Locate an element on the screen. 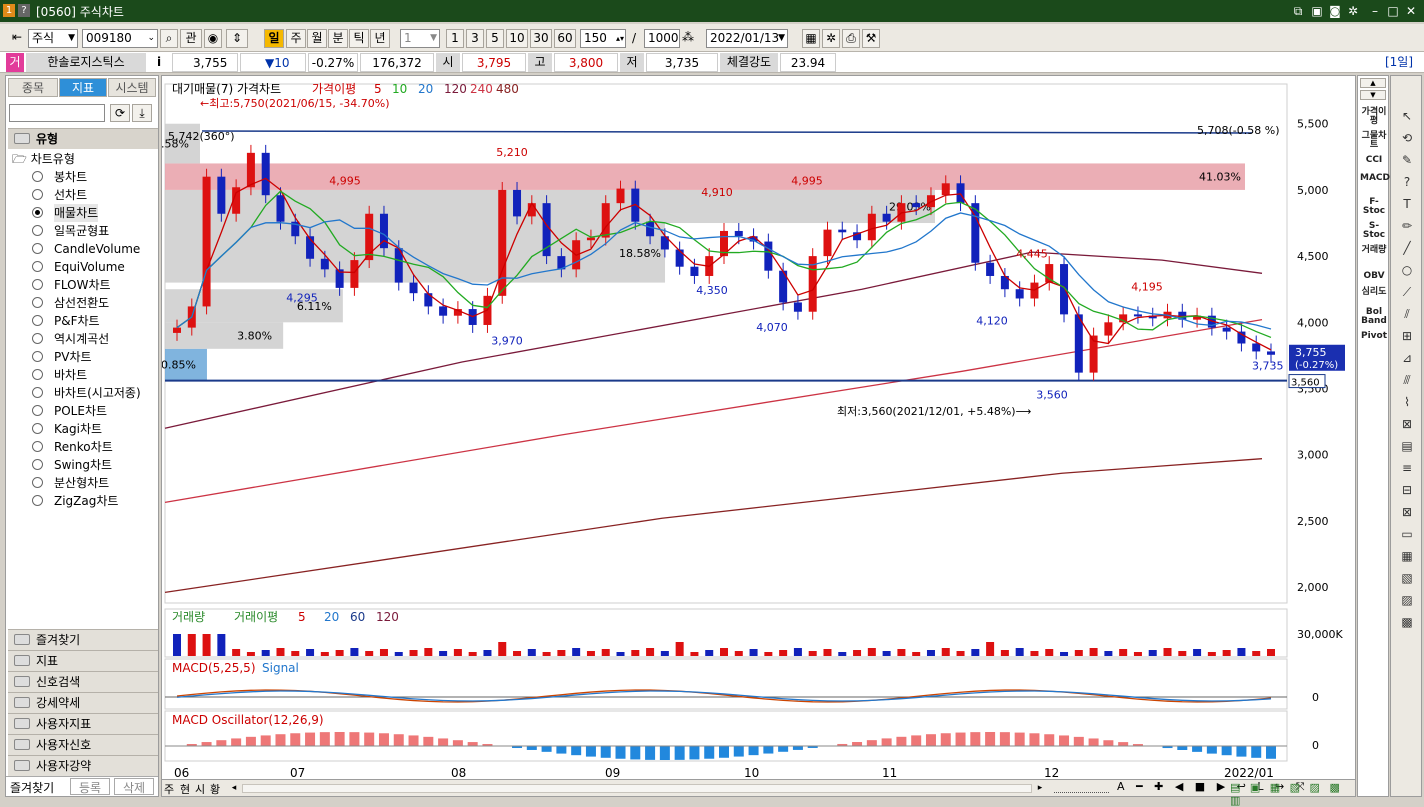  period-year-button: 년 is located at coordinates (380, 38).